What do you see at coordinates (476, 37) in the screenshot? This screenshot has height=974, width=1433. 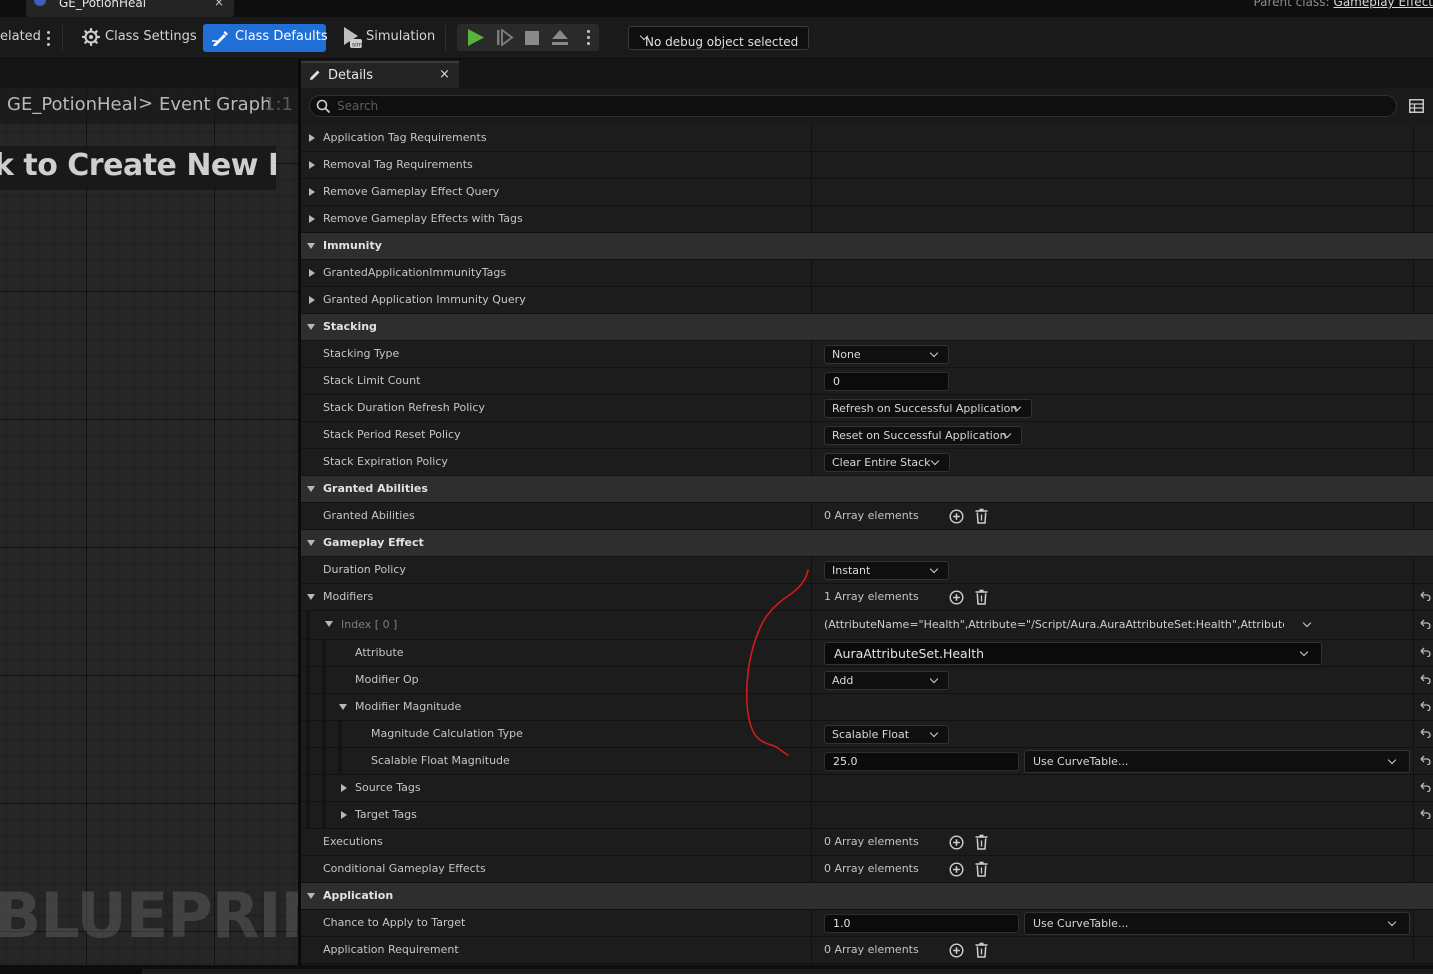 I see `play-icon` at bounding box center [476, 37].